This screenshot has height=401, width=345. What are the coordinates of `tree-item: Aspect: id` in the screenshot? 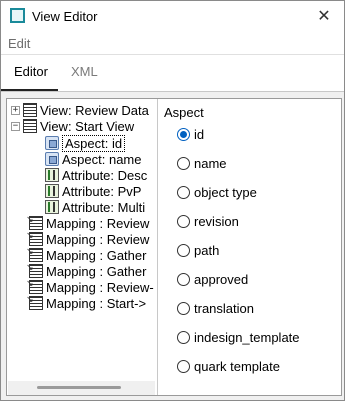 It's located at (85, 143).